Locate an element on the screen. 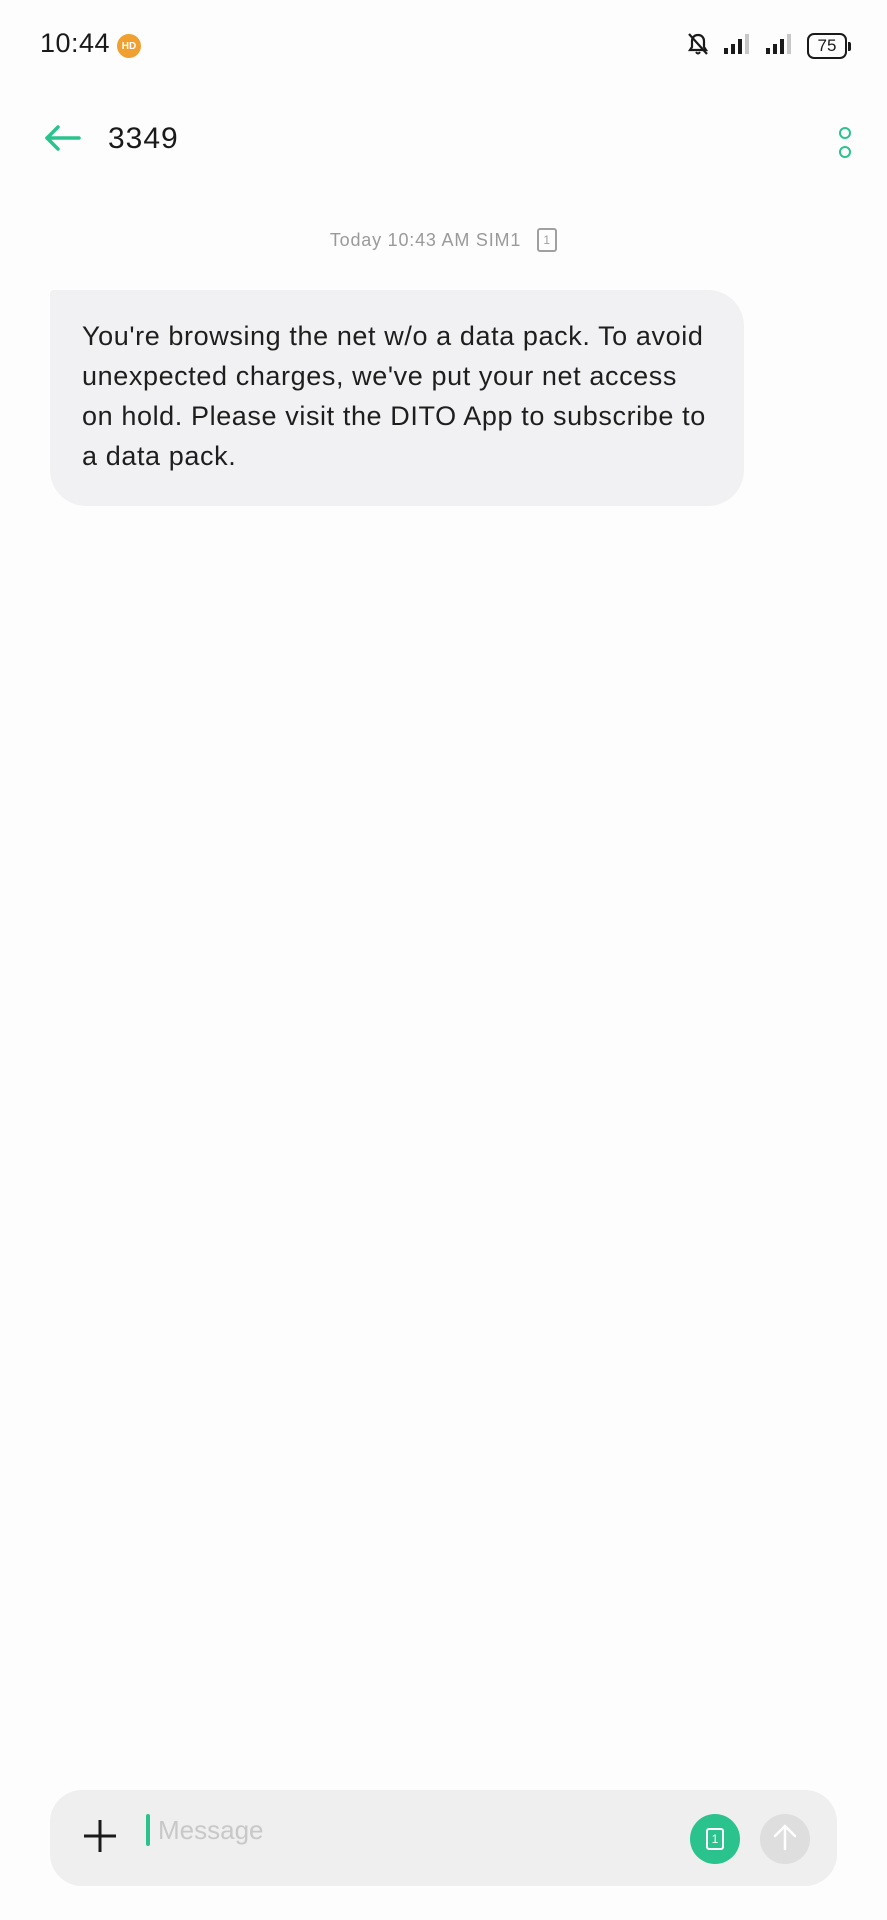 Image resolution: width=887 pixels, height=1920 pixels. message-timestamp-row: Today 10:43 AM SIM1 1 is located at coordinates (443, 240).